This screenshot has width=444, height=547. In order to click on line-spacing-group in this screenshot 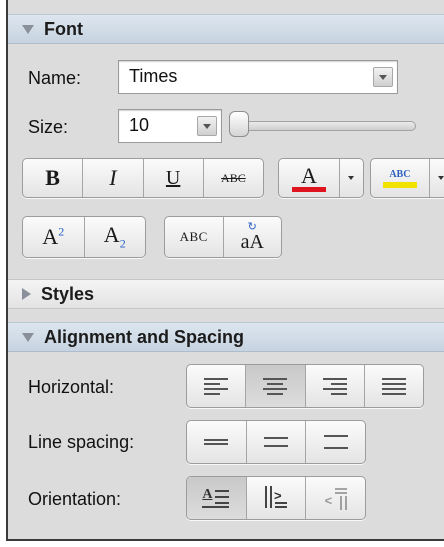, I will do `click(276, 442)`.